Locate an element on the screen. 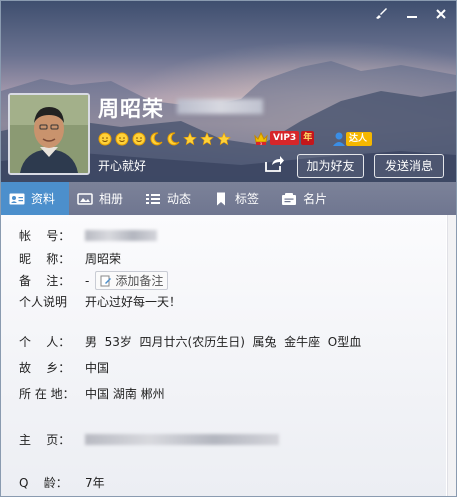 The height and width of the screenshot is (497, 457). tab-card: 名片 is located at coordinates (307, 198).